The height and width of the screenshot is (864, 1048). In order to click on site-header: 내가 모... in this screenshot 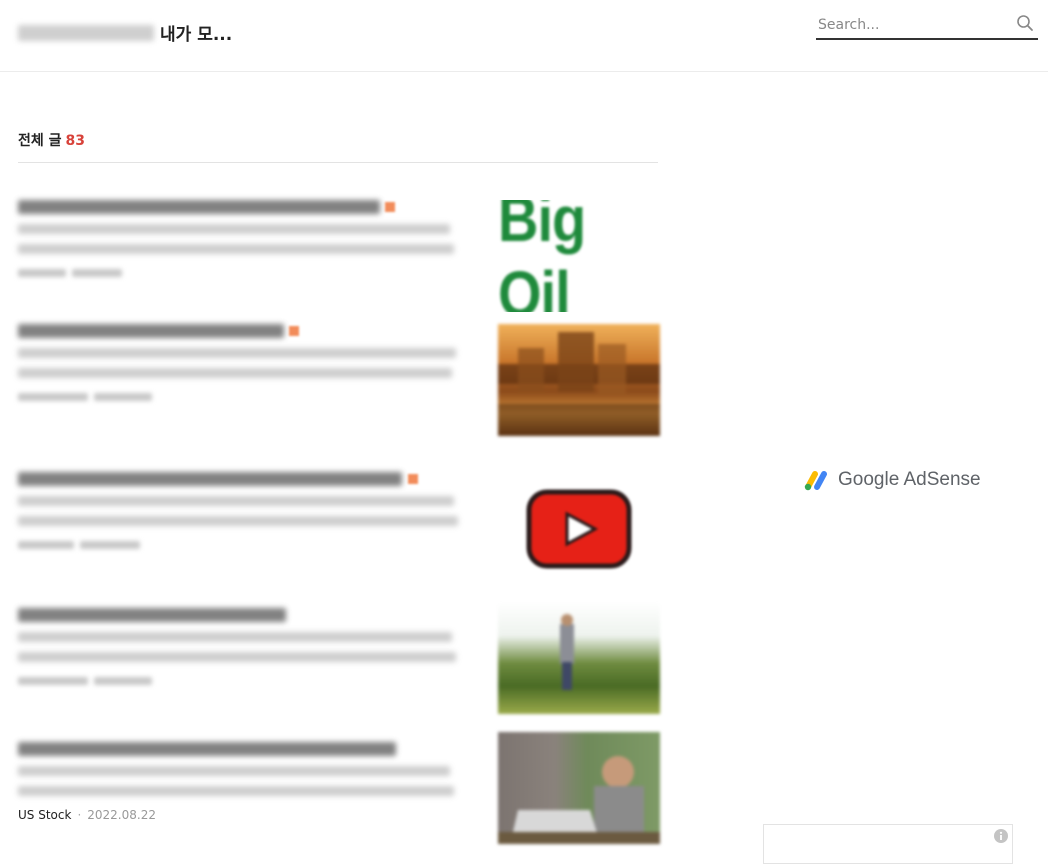, I will do `click(524, 36)`.